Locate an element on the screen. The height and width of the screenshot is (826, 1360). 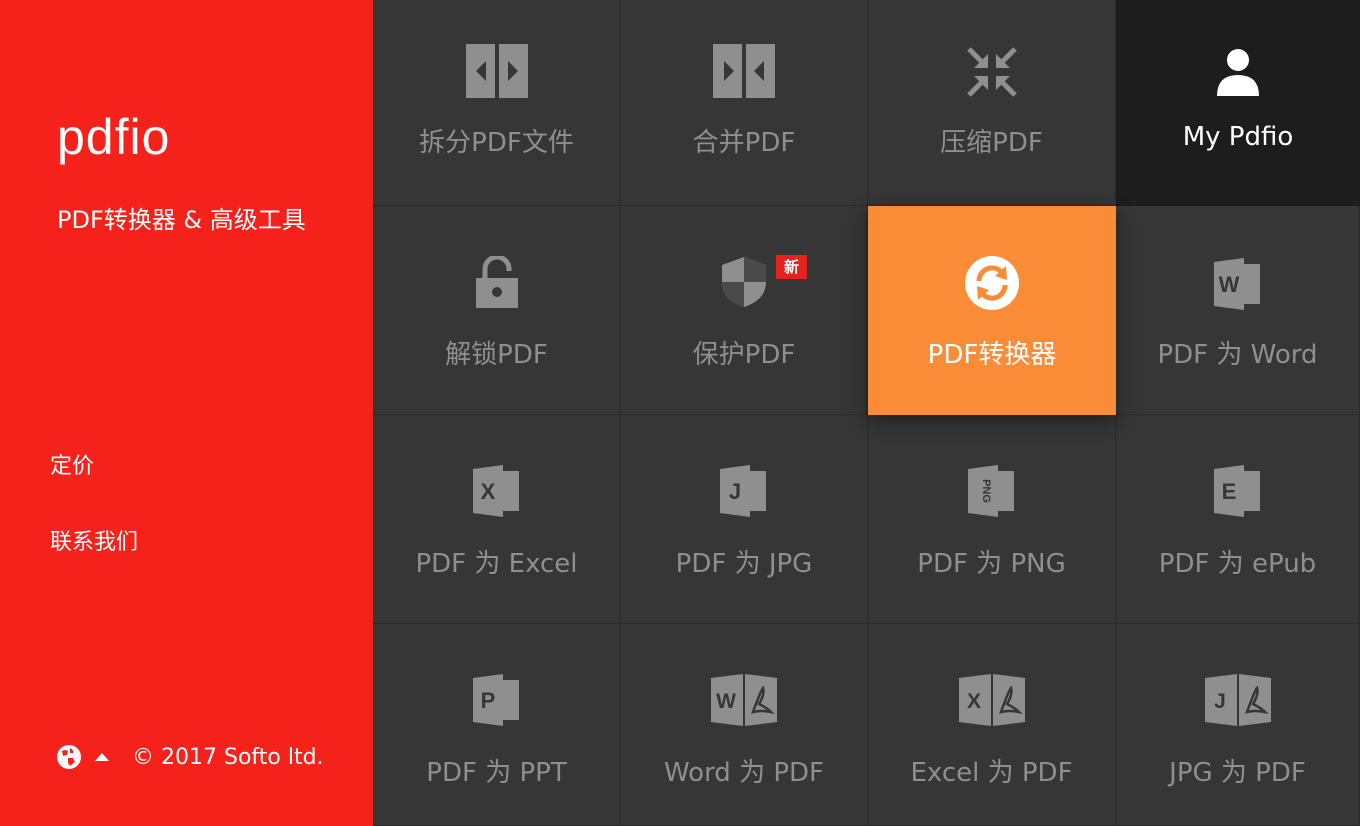
tile-excel-to-pdf: X Excel 为 PDF is located at coordinates (992, 725).